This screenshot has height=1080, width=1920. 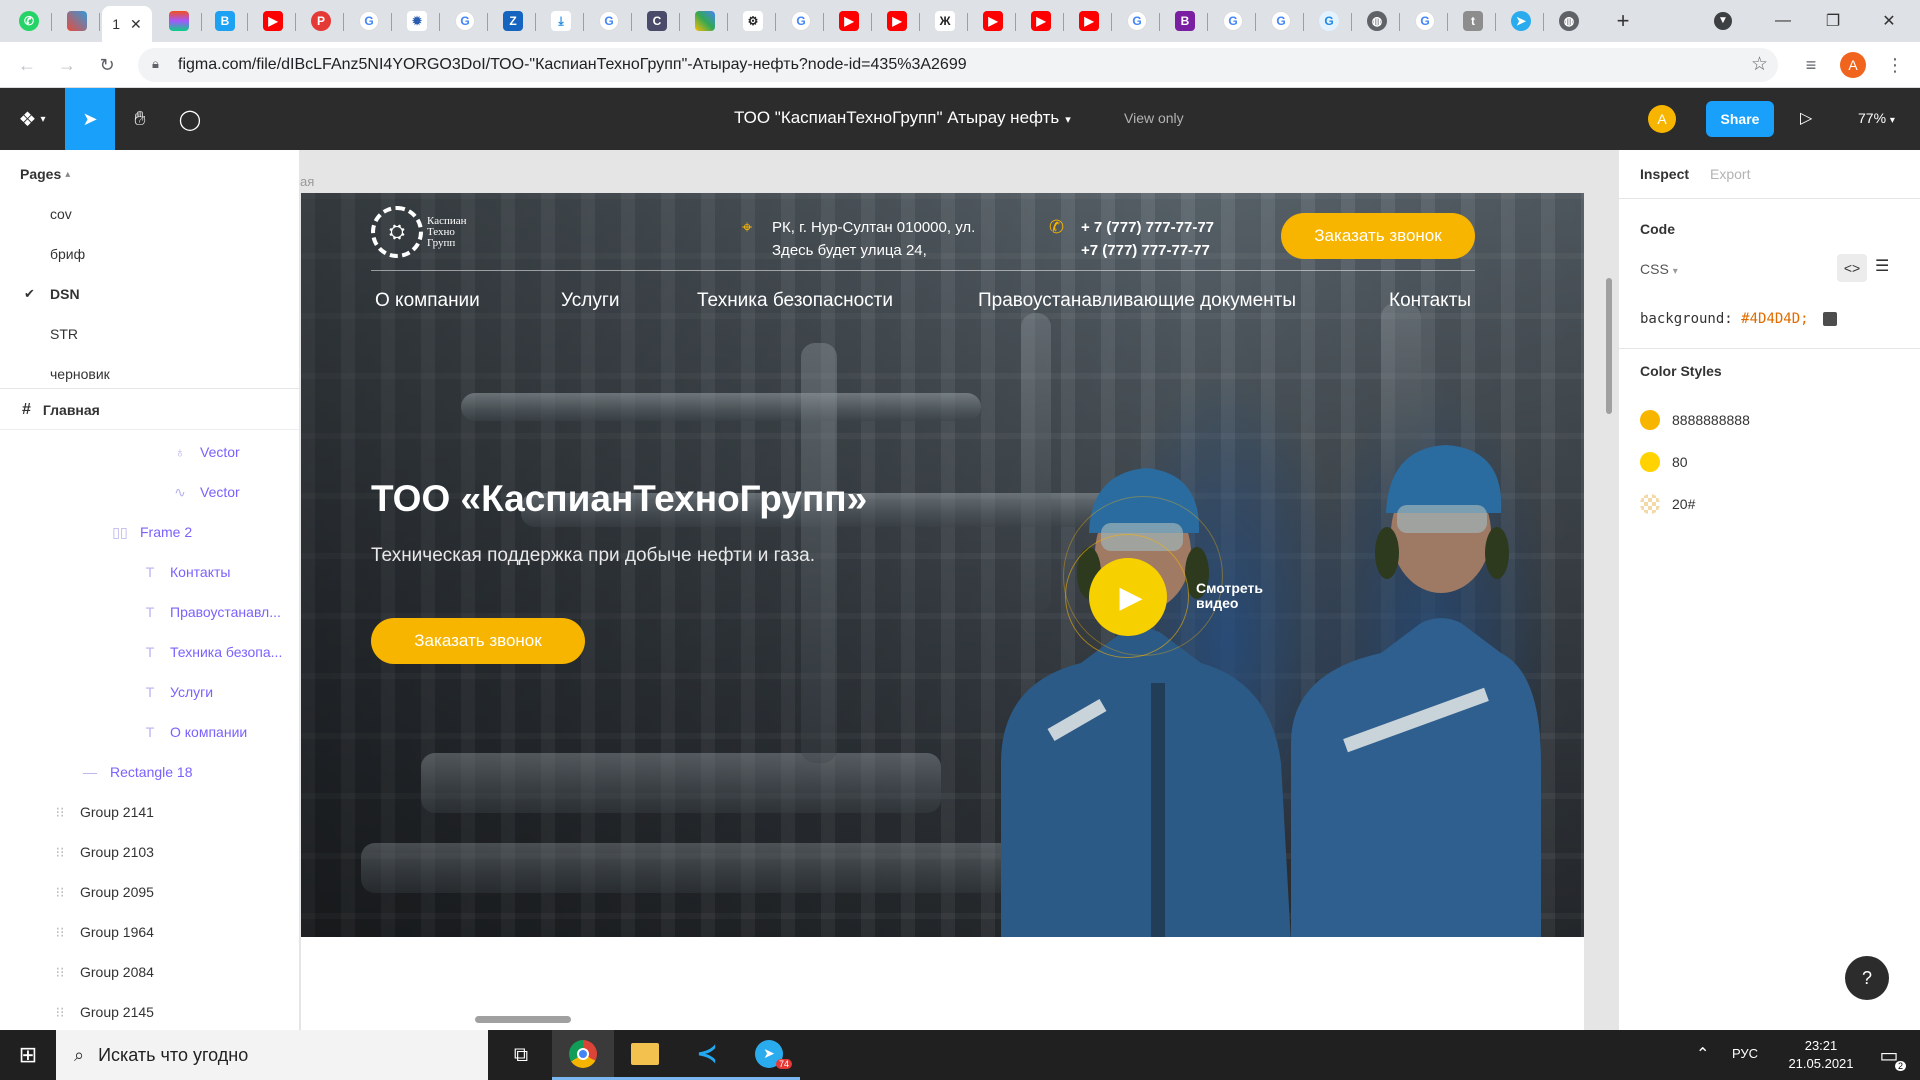 What do you see at coordinates (1664, 174) in the screenshot?
I see `tab-inspect: Inspect` at bounding box center [1664, 174].